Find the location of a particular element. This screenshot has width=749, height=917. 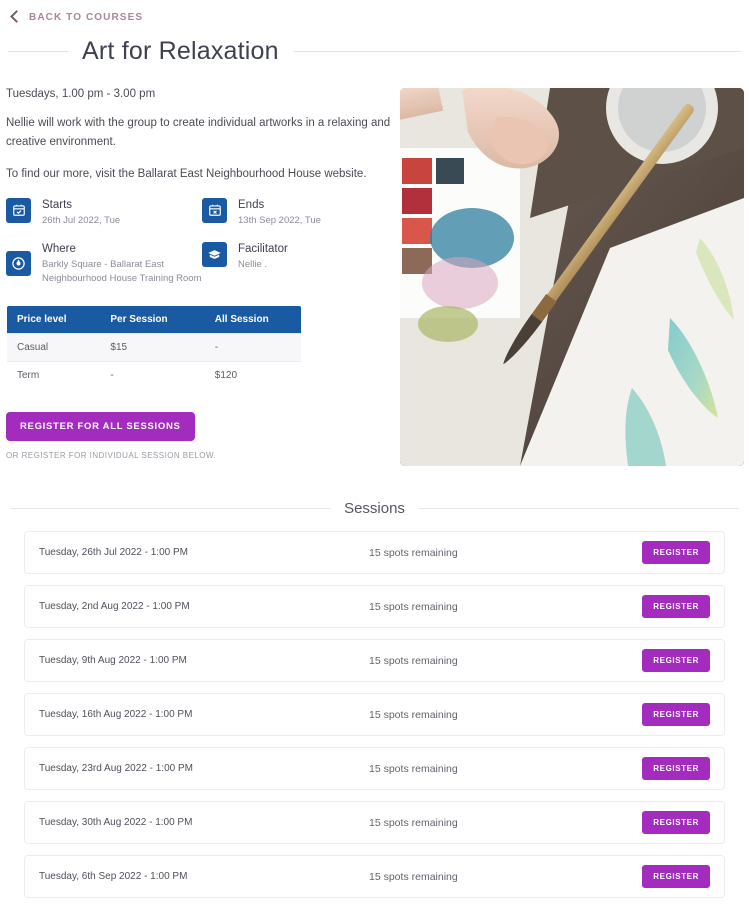

calendar-check-icon is located at coordinates (18, 210).